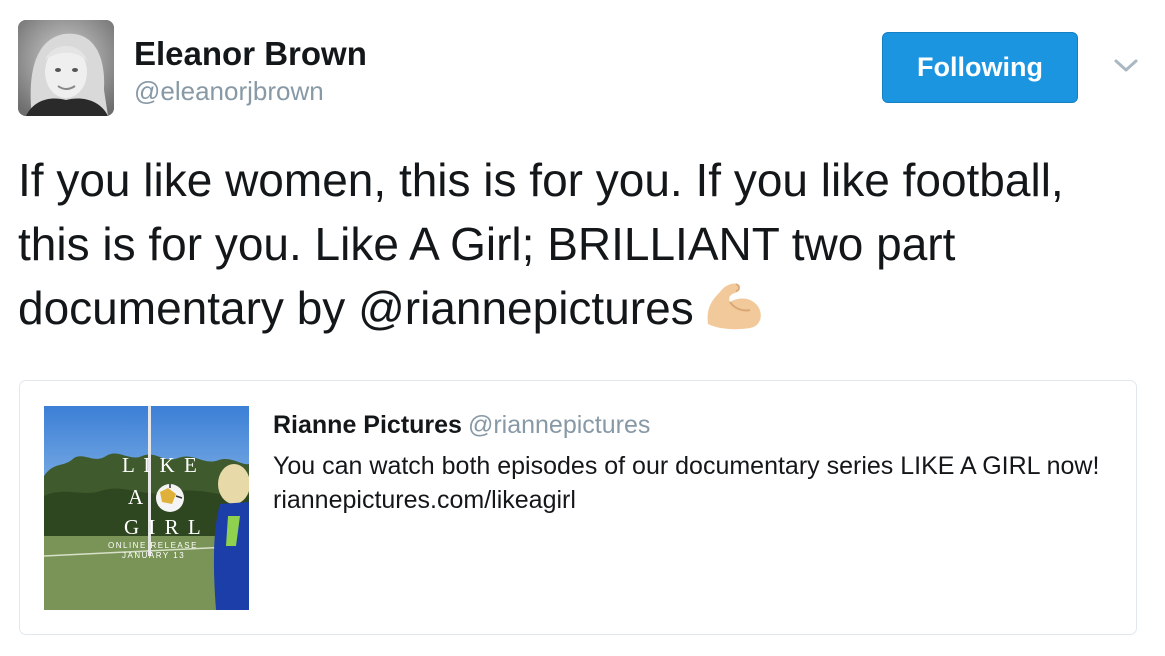 The width and height of the screenshot is (1165, 656). I want to click on quoted-tweet-author: Rianne Pictures @riannepictures, so click(461, 425).